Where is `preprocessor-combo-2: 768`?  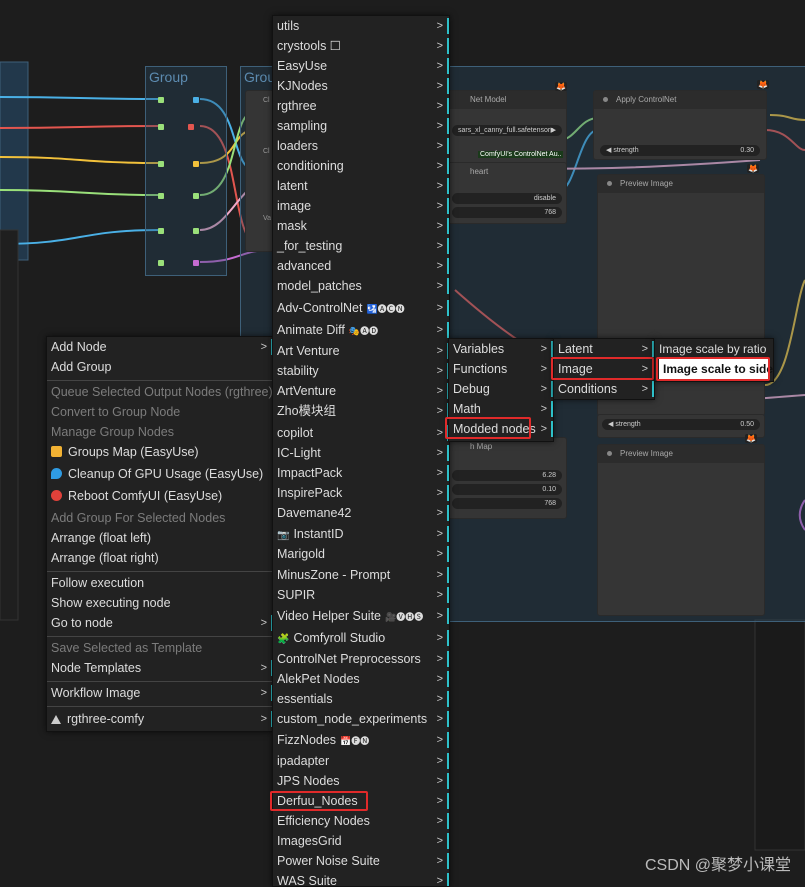
preprocessor-combo-2: 768 is located at coordinates (507, 212).